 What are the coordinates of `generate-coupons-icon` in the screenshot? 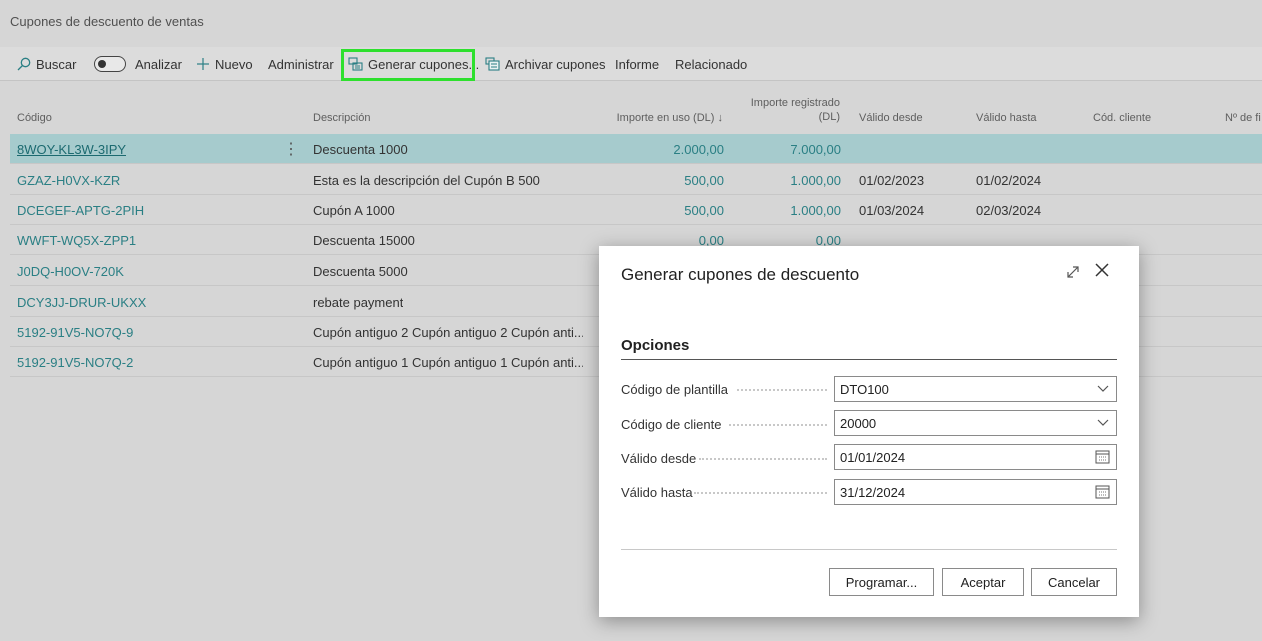 It's located at (355, 64).